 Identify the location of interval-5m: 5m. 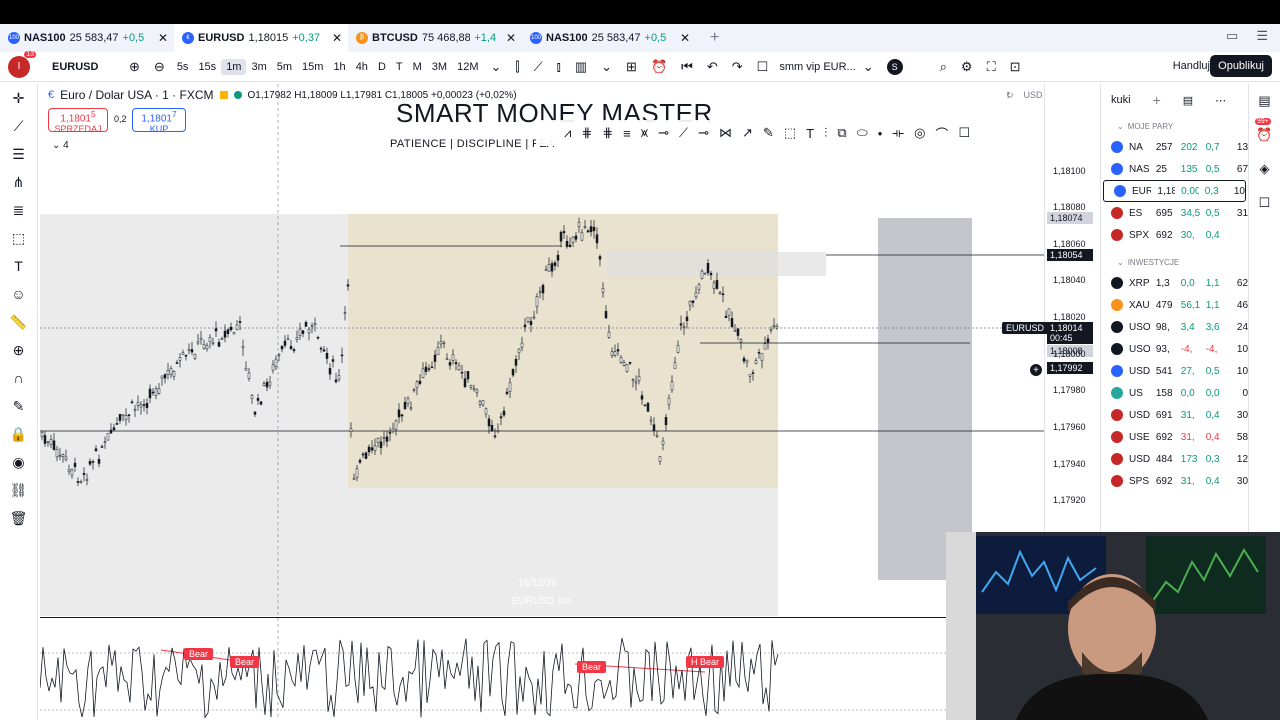
(284, 67).